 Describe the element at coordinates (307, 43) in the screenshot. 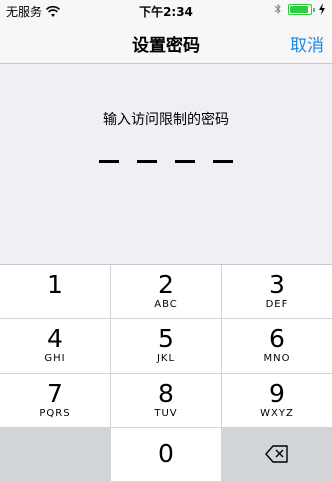

I see `cancel-button: 取消` at that location.